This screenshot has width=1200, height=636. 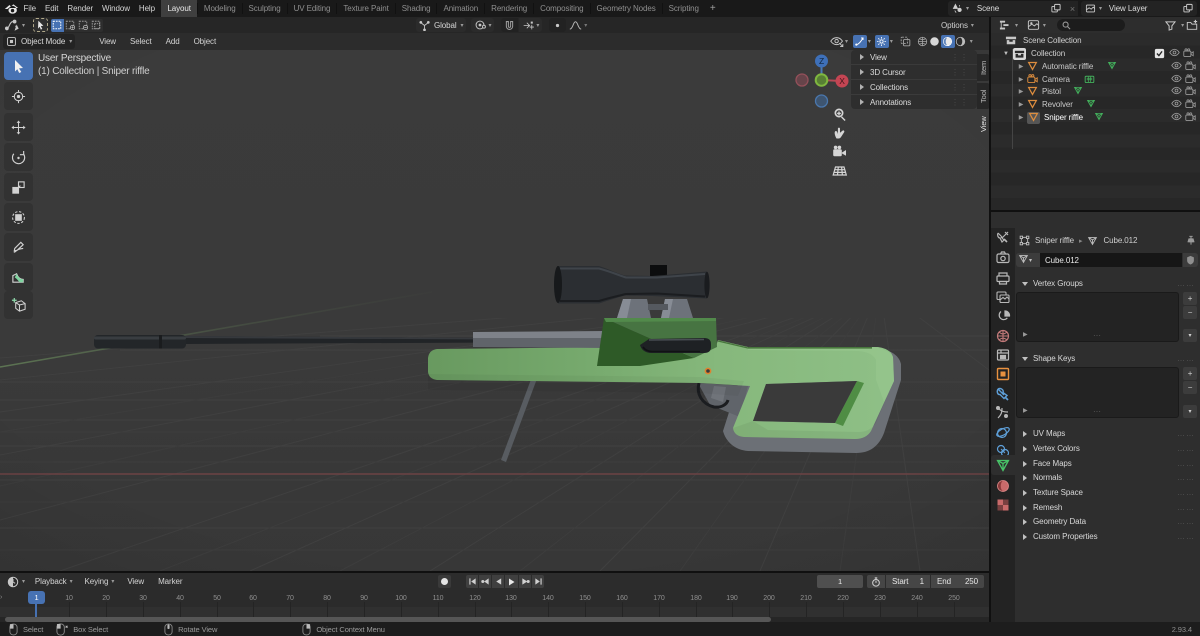 I want to click on svg-text: Z, so click(x=821, y=61).